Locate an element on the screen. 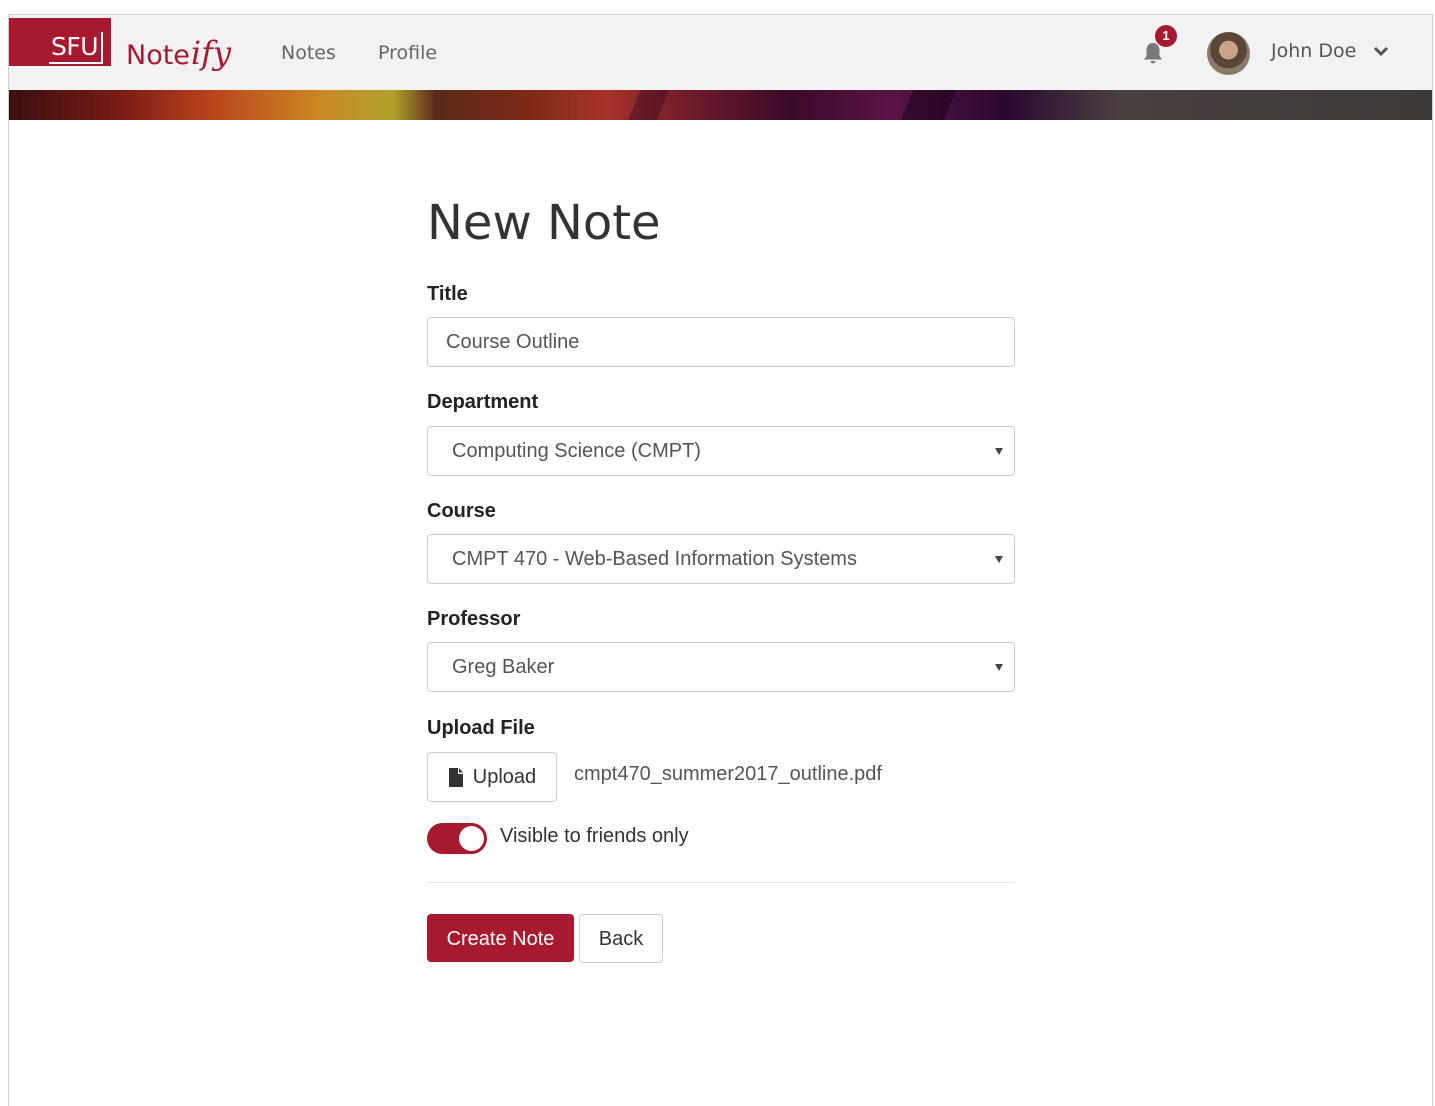 This screenshot has height=1106, width=1435. course-label: Course is located at coordinates (461, 511).